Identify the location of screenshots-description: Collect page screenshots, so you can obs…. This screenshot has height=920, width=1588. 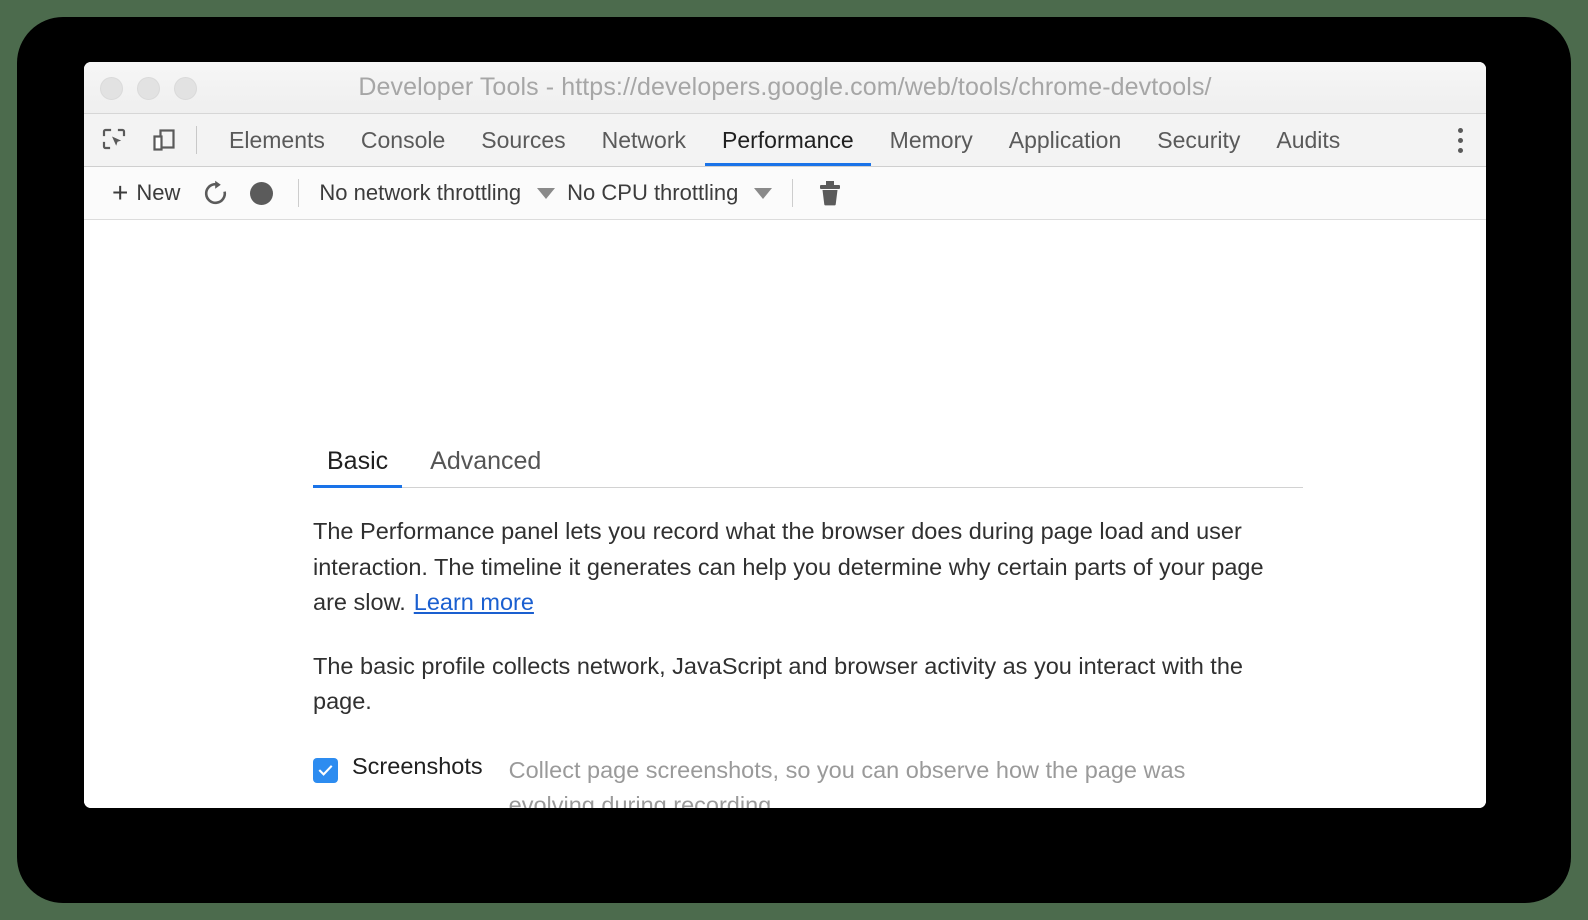
(847, 782).